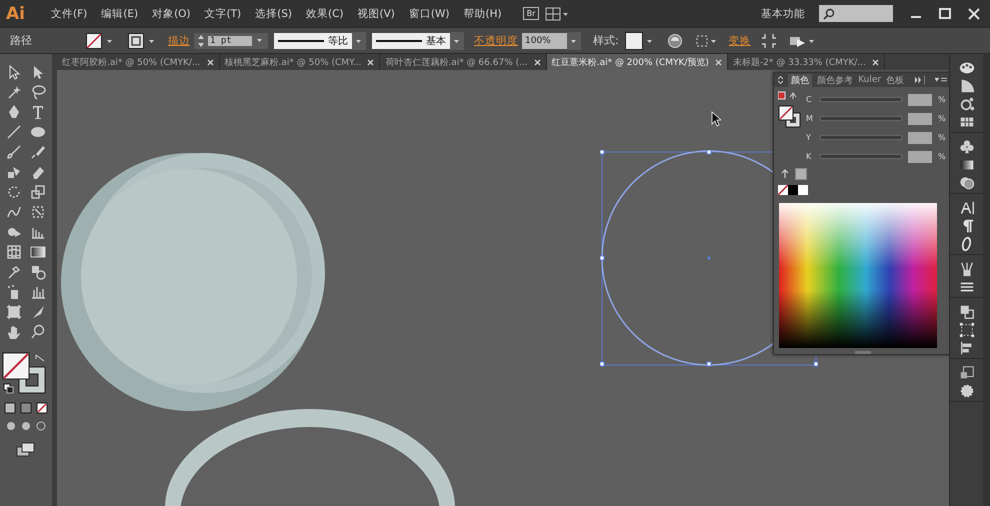 The height and width of the screenshot is (506, 990). I want to click on color-mode-buttons, so click(26, 408).